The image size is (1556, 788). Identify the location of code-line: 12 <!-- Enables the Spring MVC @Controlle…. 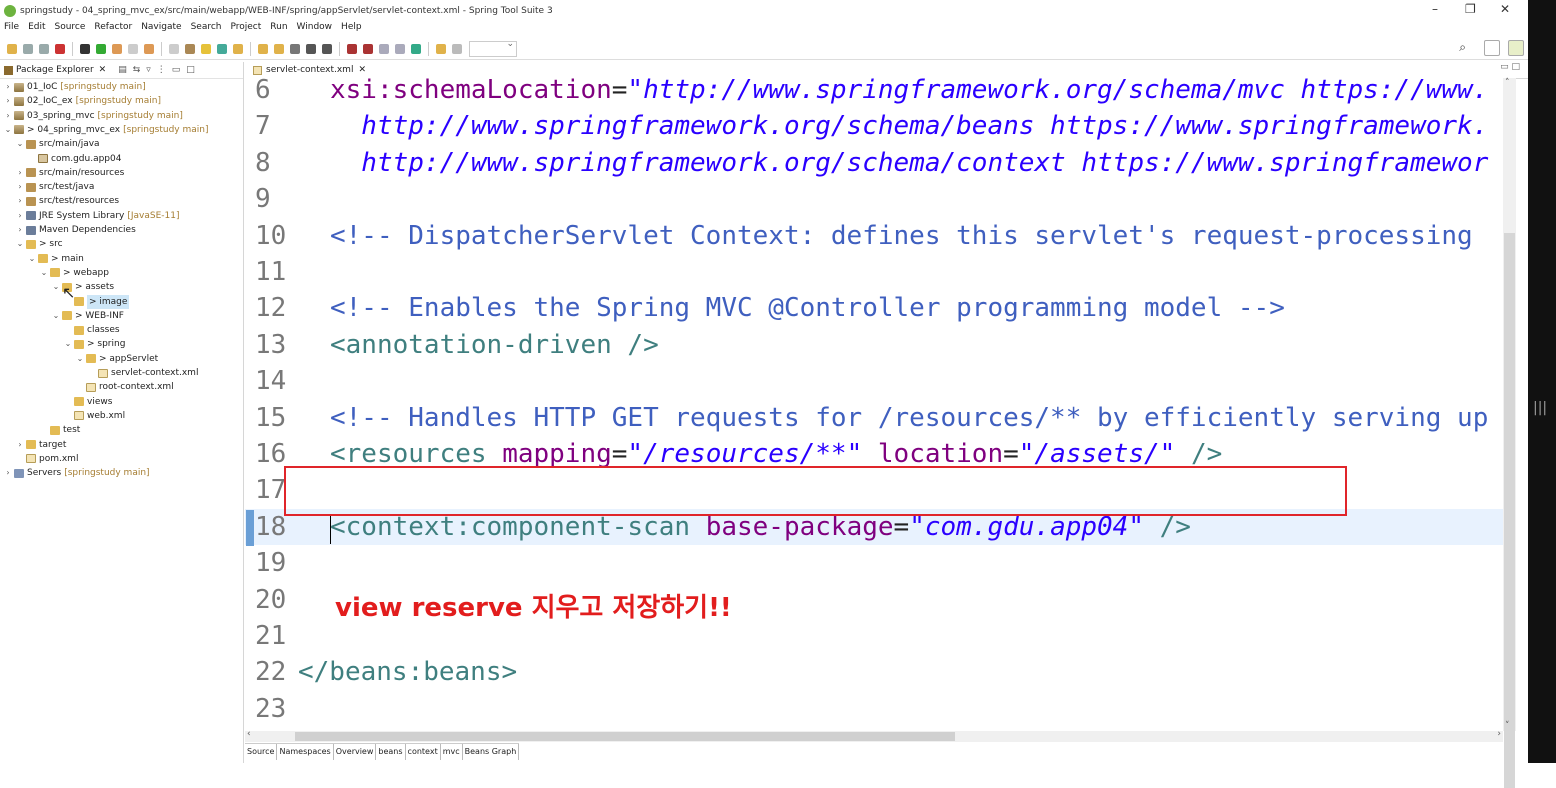
(874, 308).